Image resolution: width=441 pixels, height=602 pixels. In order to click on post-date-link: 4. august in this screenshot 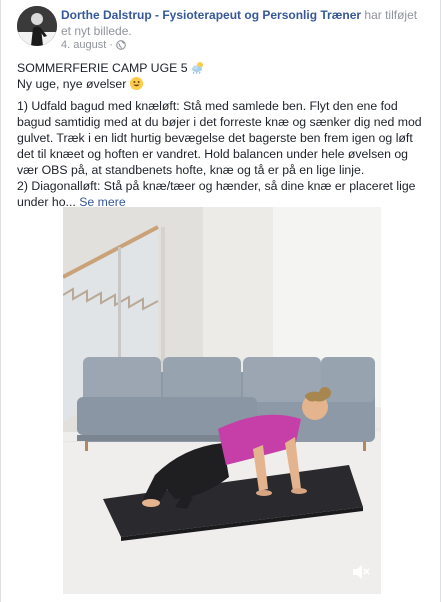, I will do `click(83, 45)`.